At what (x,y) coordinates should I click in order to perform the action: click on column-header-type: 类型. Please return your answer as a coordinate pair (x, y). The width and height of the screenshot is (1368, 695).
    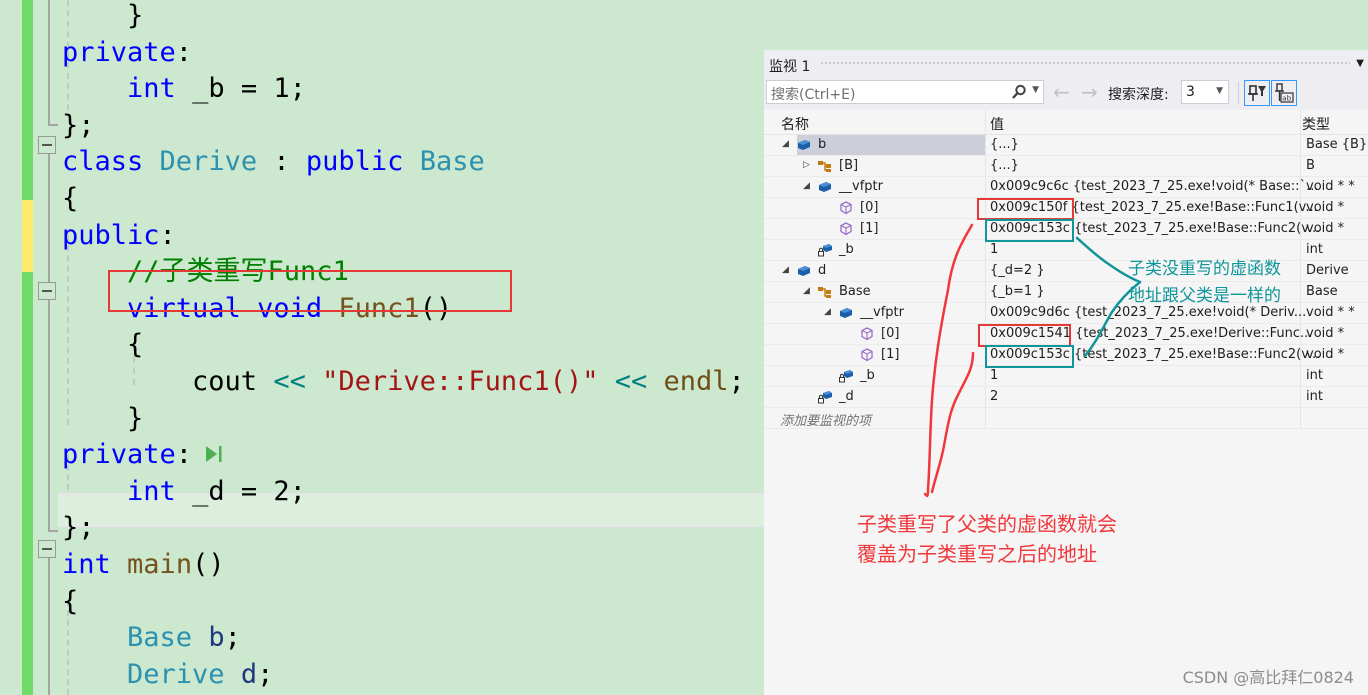
    Looking at the image, I should click on (1316, 124).